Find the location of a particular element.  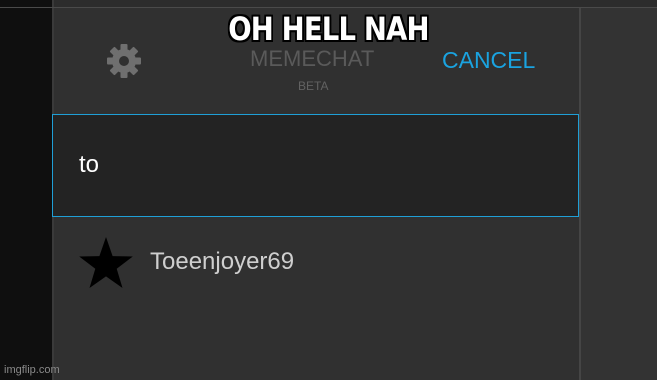

app-subtitle: BETA is located at coordinates (313, 86).